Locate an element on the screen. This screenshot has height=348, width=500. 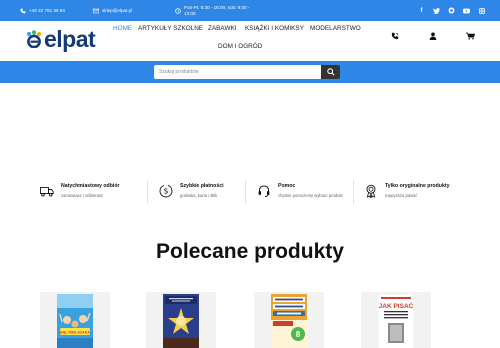
user-icon is located at coordinates (433, 36).